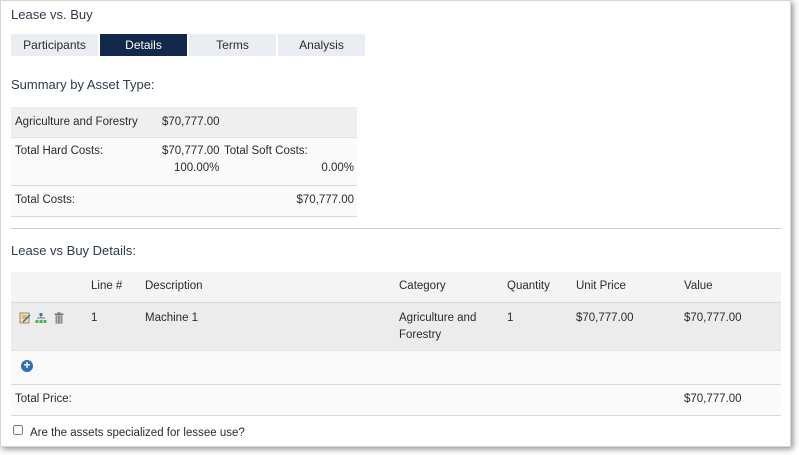 This screenshot has height=455, width=799. What do you see at coordinates (713, 318) in the screenshot?
I see `row-value: $70,777.00` at bounding box center [713, 318].